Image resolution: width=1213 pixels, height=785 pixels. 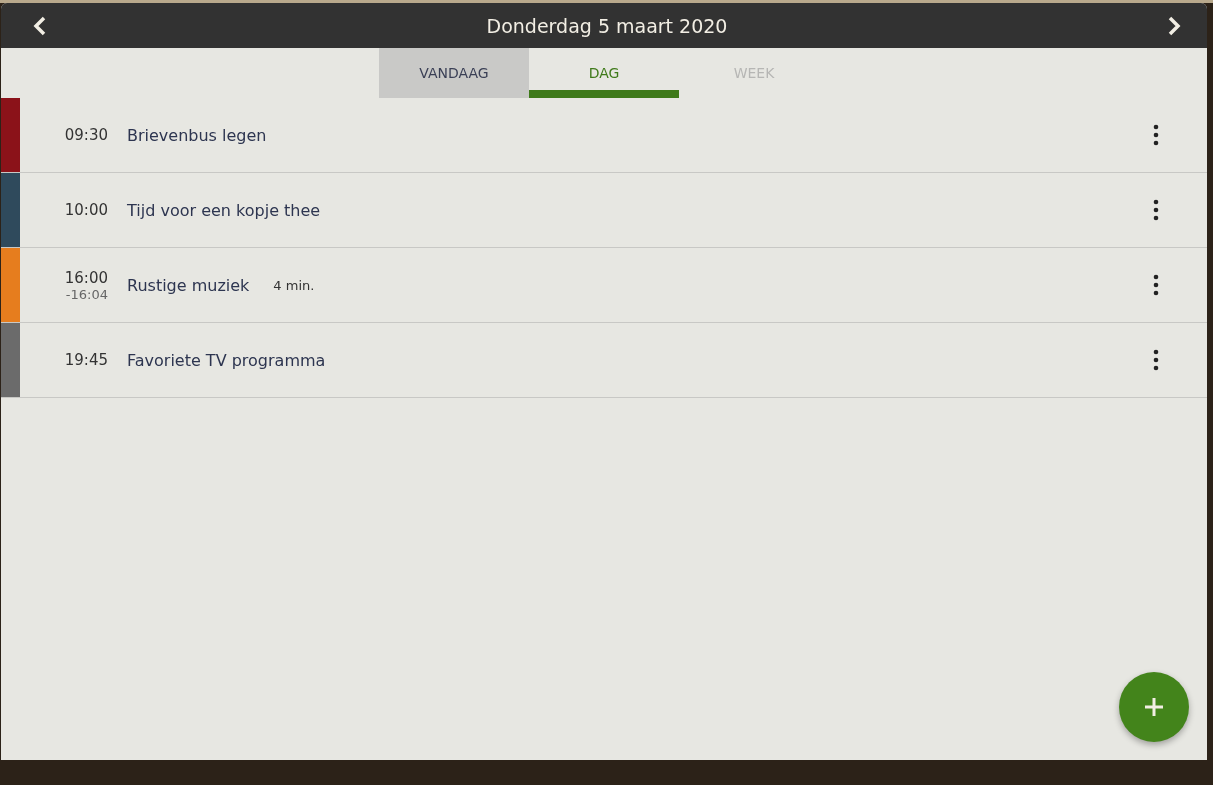 I want to click on event-time: 09:30, so click(x=86, y=135).